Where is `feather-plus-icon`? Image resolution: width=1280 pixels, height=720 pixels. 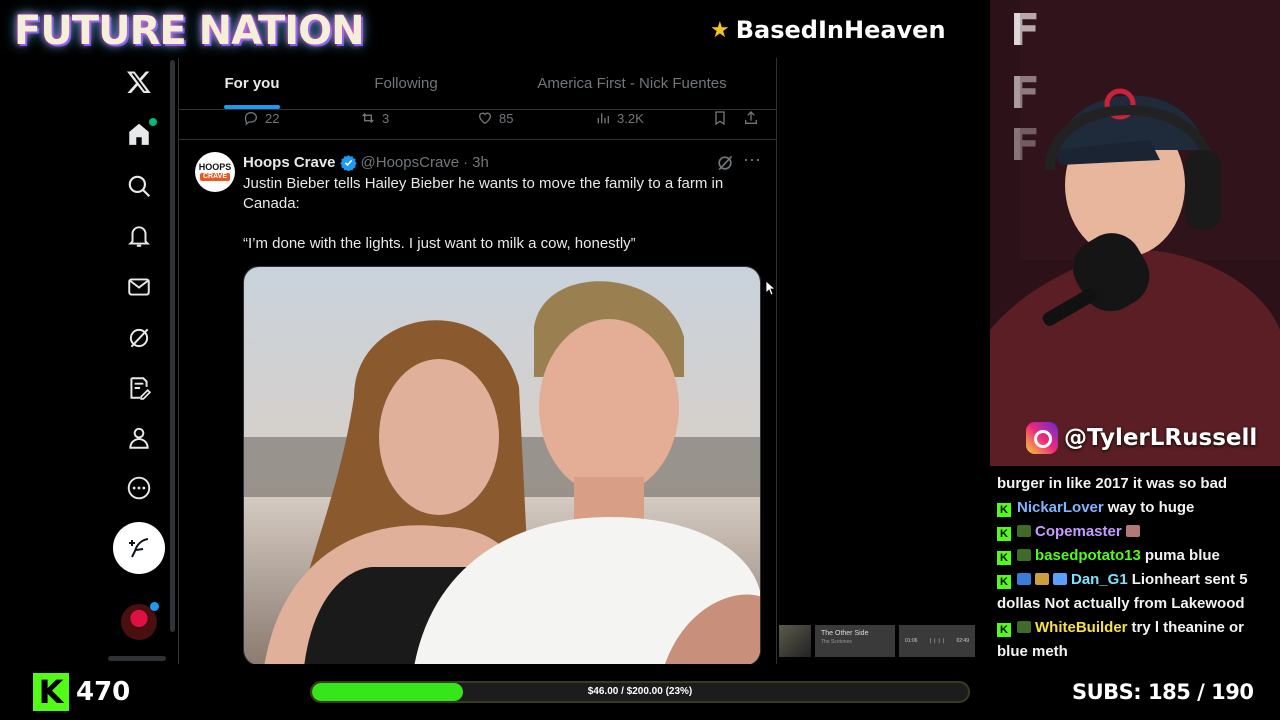 feather-plus-icon is located at coordinates (139, 548).